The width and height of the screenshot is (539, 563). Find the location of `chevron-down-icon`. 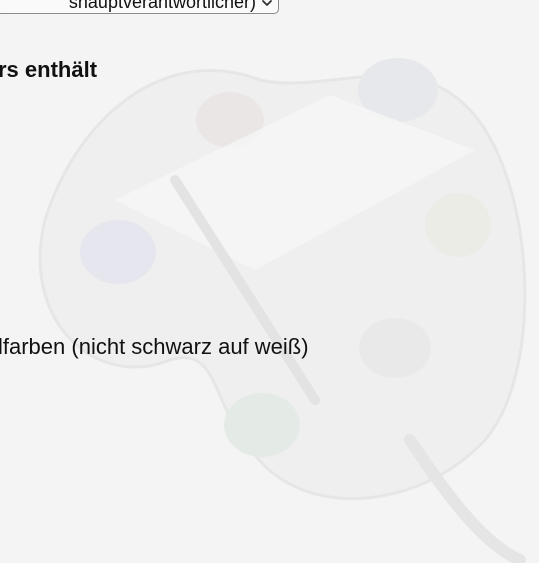

chevron-down-icon is located at coordinates (267, 3).